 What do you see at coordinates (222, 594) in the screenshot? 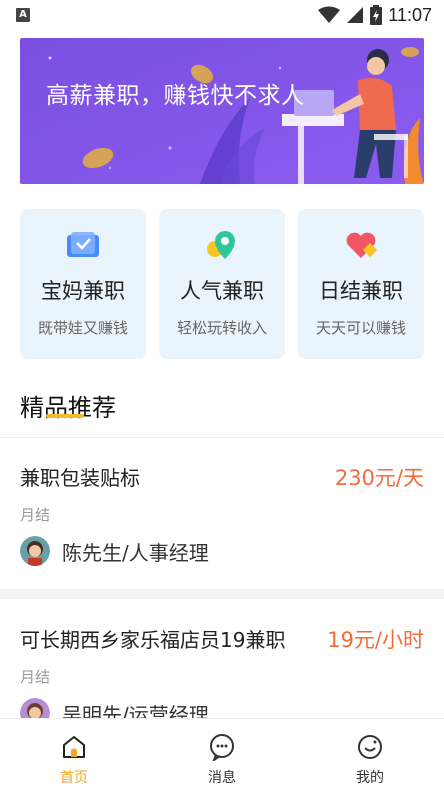
I see `list-separator` at bounding box center [222, 594].